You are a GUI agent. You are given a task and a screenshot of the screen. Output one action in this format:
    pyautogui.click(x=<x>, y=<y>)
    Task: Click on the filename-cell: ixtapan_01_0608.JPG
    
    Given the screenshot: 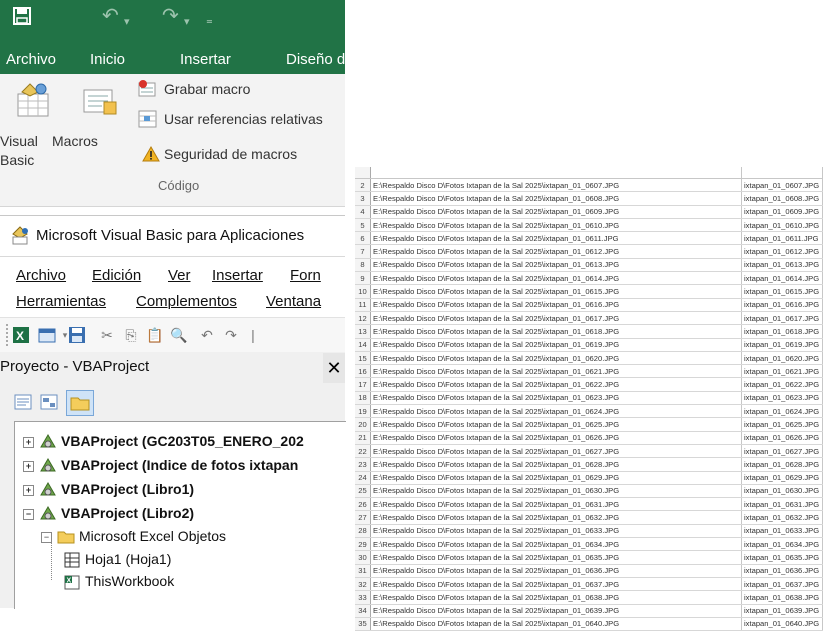 What is the action you would take?
    pyautogui.click(x=782, y=198)
    